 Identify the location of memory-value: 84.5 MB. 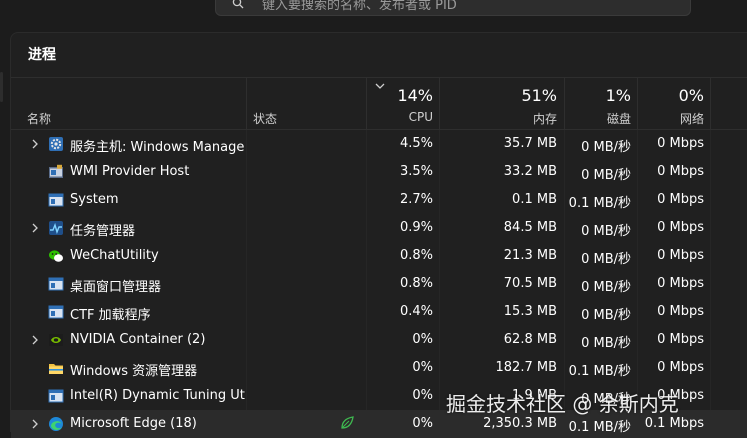
(530, 227).